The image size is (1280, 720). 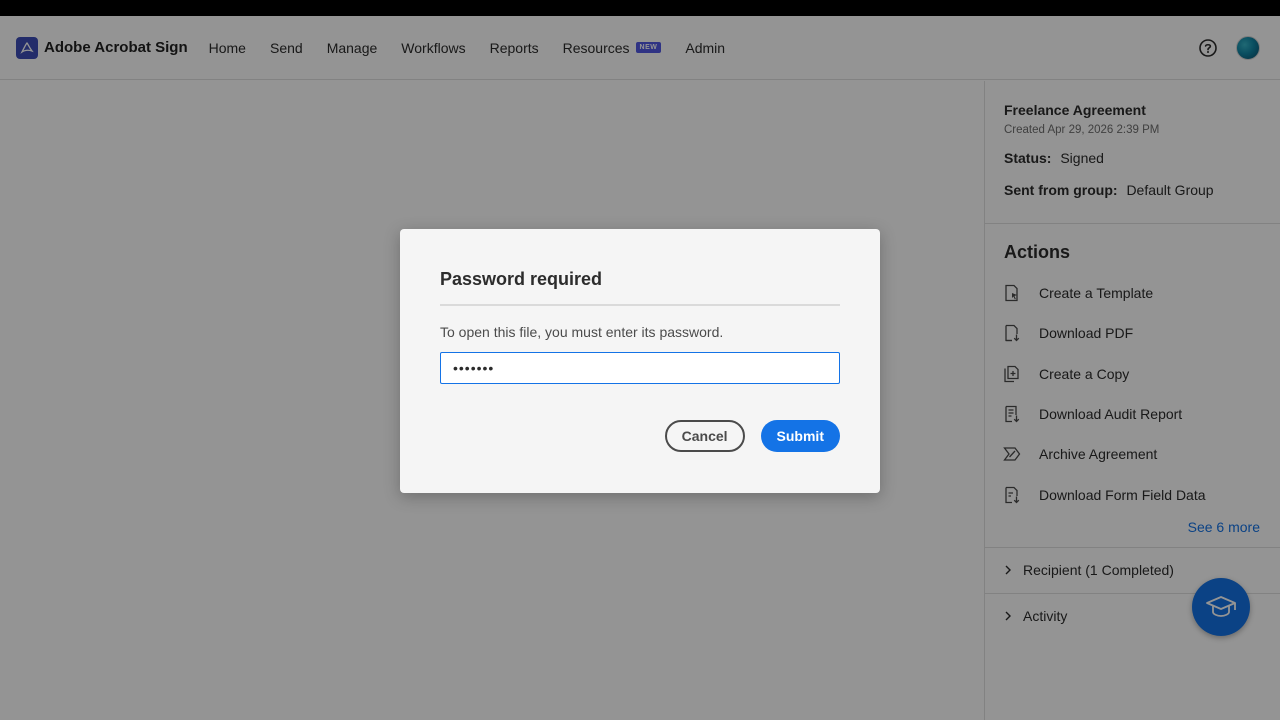 I want to click on cancel-button: Cancel, so click(x=704, y=436).